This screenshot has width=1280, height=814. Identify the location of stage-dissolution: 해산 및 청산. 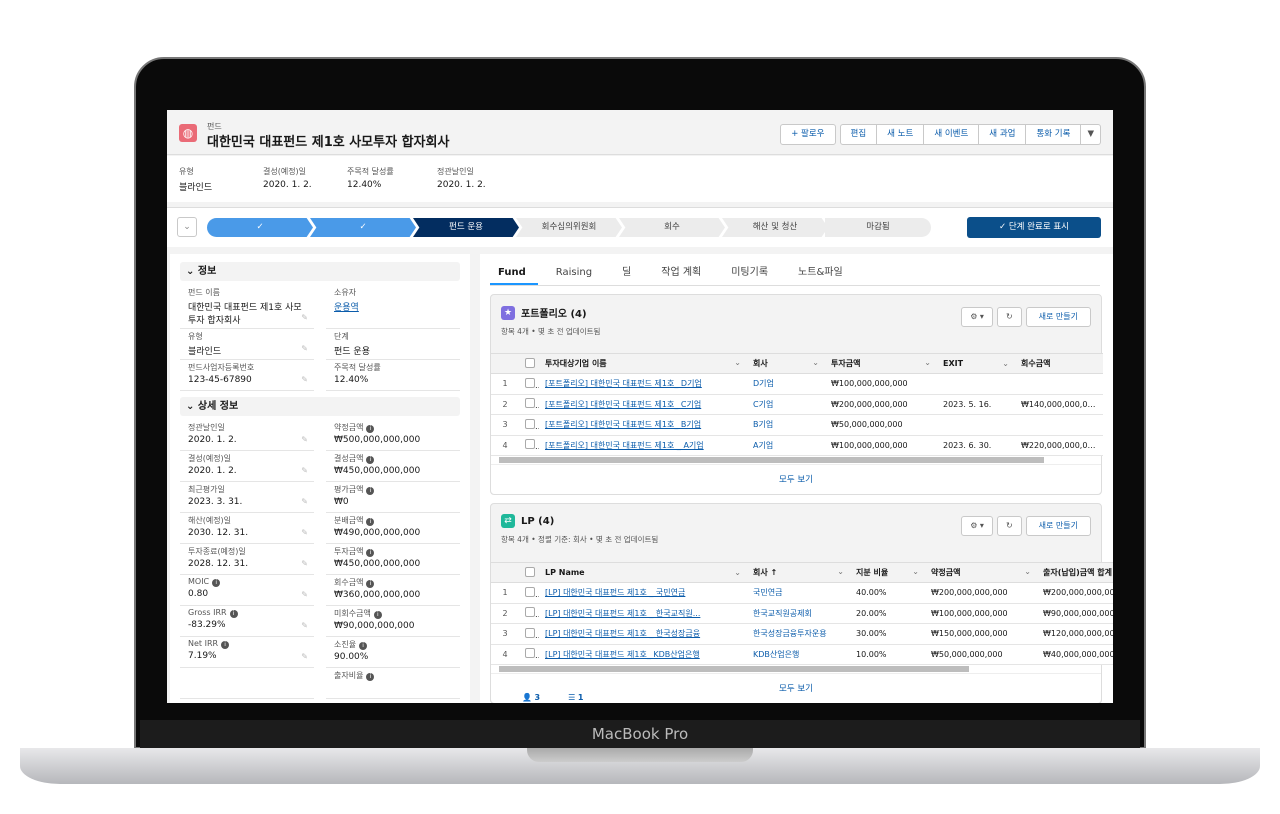
(775, 227).